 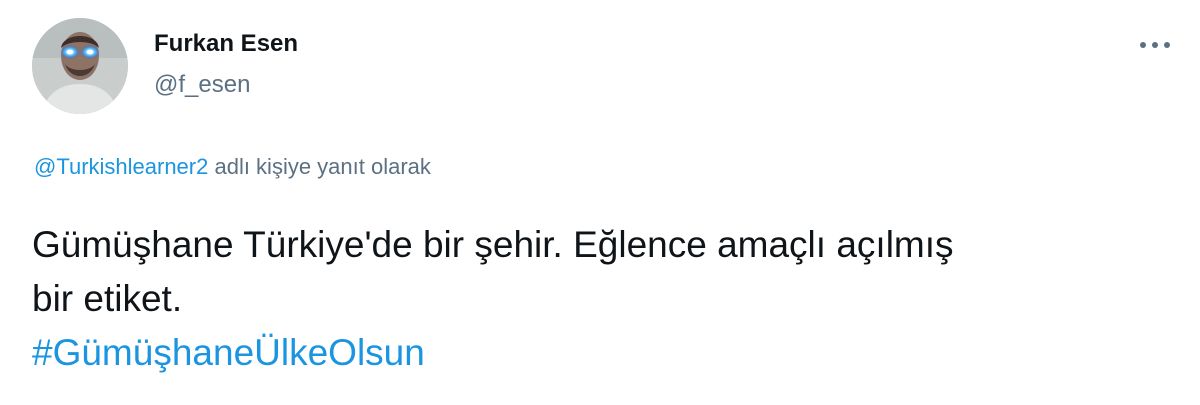 What do you see at coordinates (202, 85) in the screenshot?
I see `author-handle: @f_esen` at bounding box center [202, 85].